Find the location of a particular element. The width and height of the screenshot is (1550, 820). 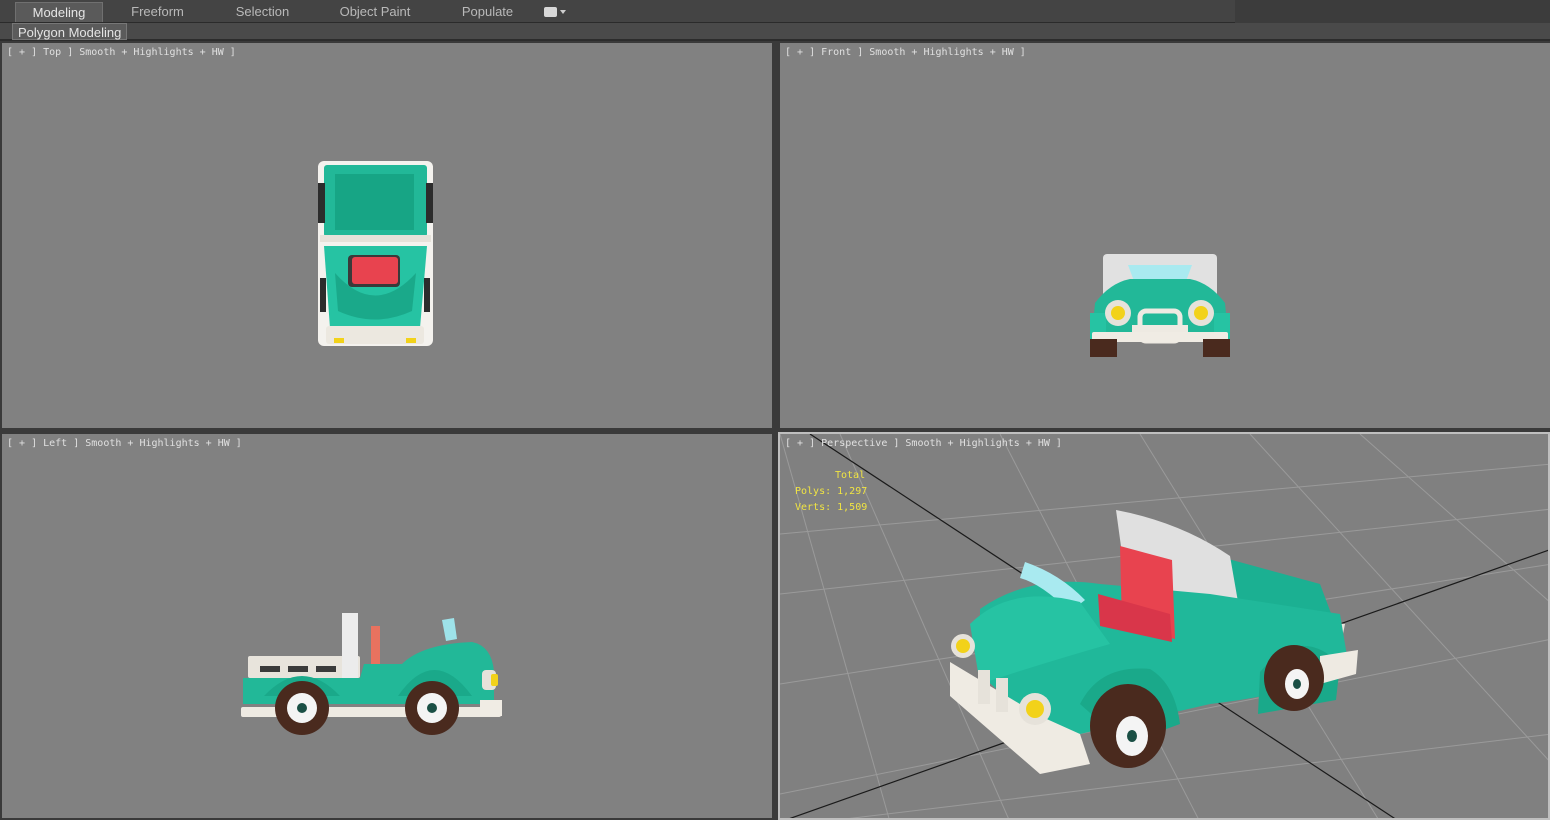

car-model-top-view is located at coordinates (375, 253).